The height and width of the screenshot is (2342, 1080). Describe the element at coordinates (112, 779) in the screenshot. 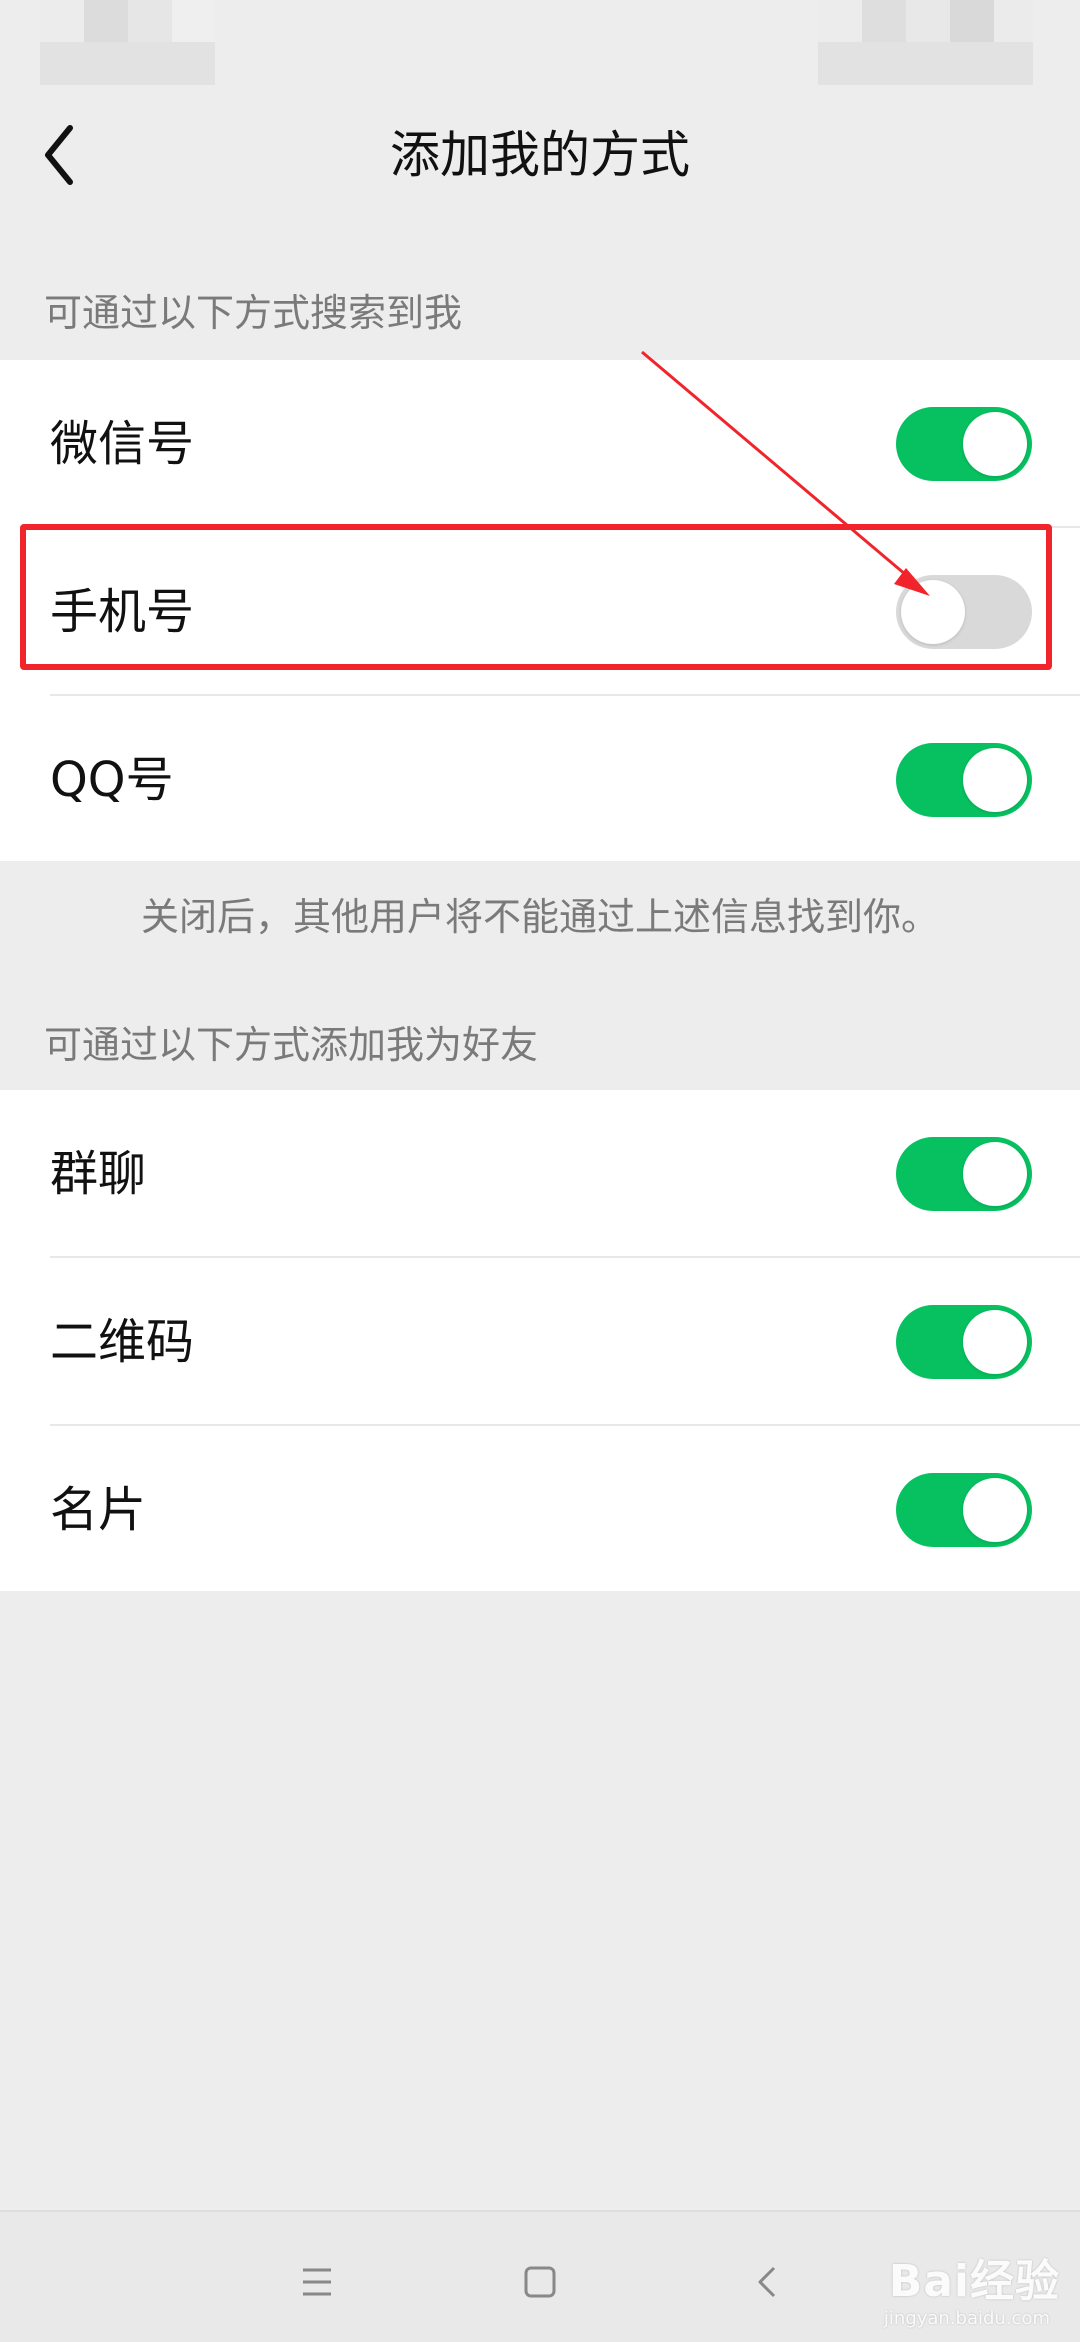

I see `setting-label: QQ号` at that location.